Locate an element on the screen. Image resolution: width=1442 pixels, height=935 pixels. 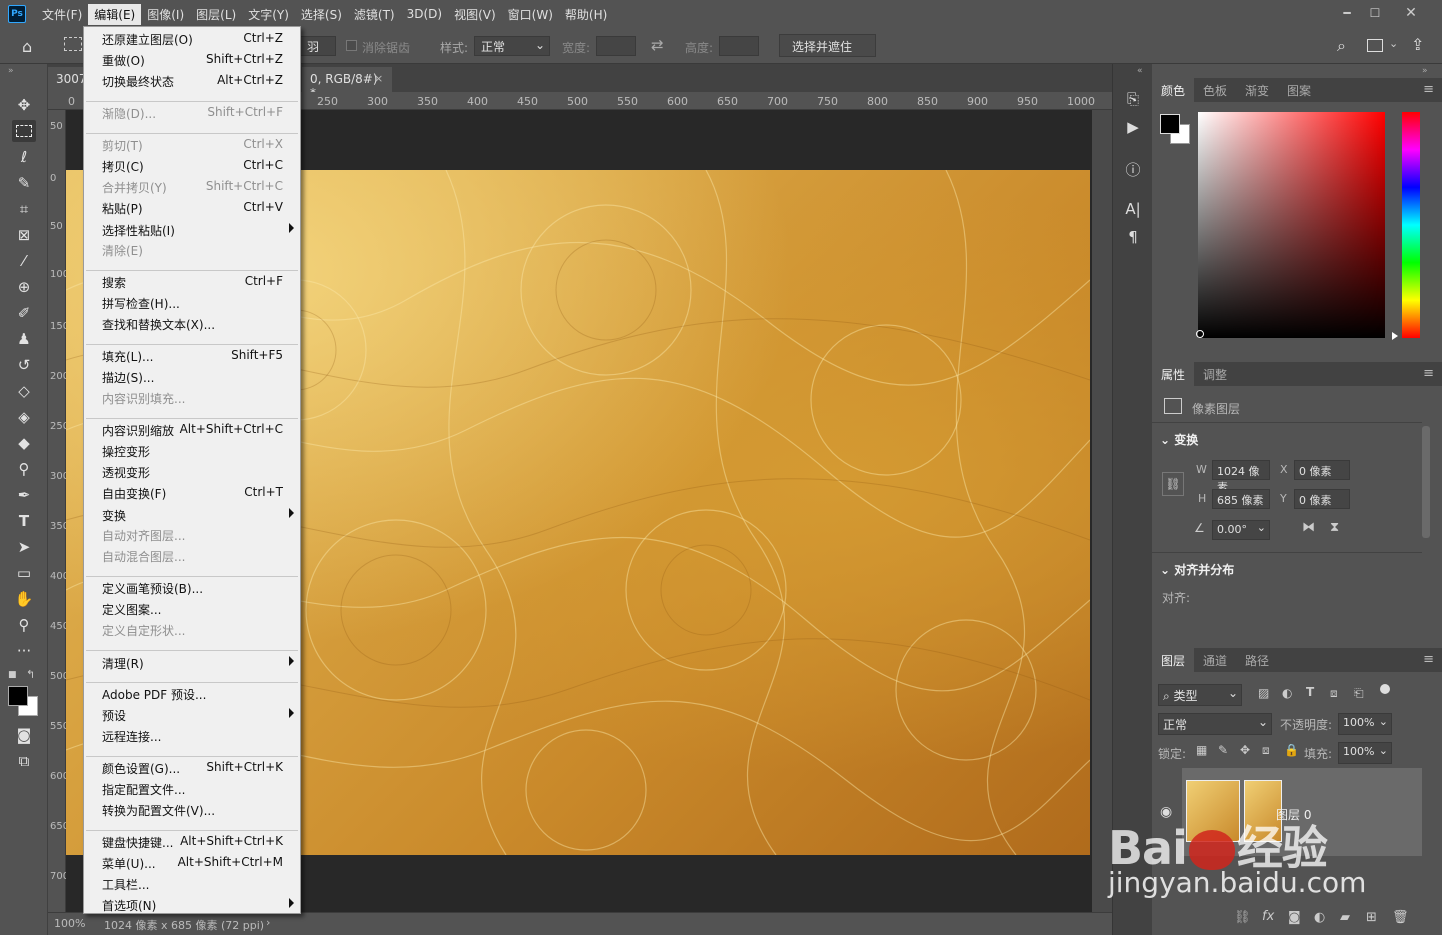
color-picker-handle is located at coordinates (1200, 334).